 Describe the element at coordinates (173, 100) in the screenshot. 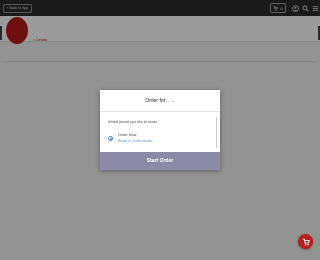

I see `chevron-down-icon: ⌄` at that location.